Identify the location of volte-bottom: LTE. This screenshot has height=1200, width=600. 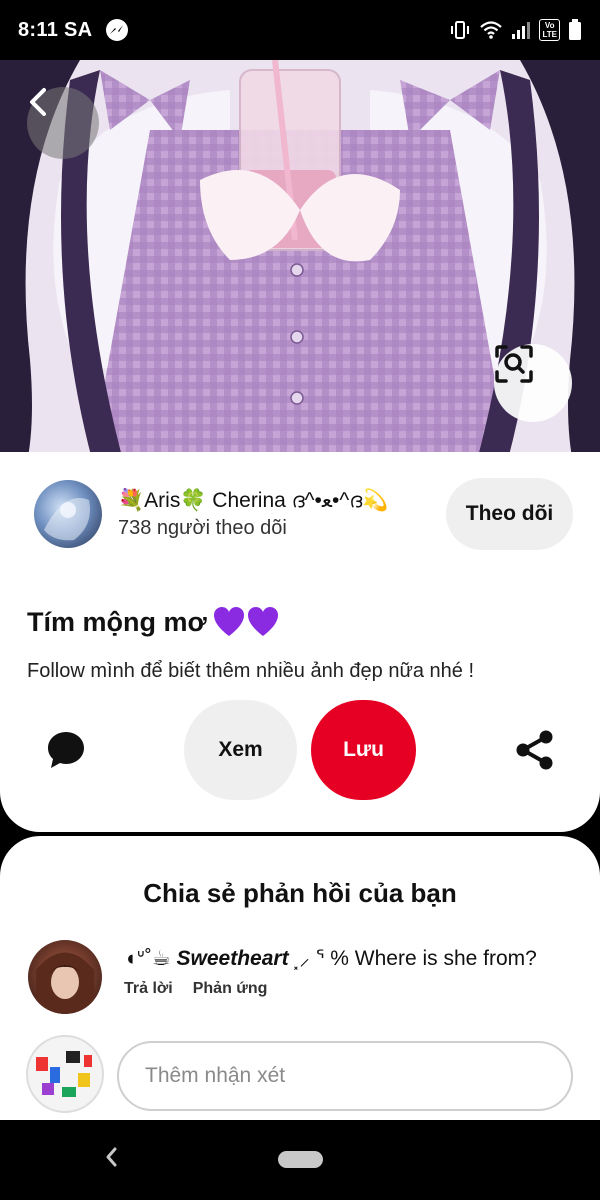
(549, 34).